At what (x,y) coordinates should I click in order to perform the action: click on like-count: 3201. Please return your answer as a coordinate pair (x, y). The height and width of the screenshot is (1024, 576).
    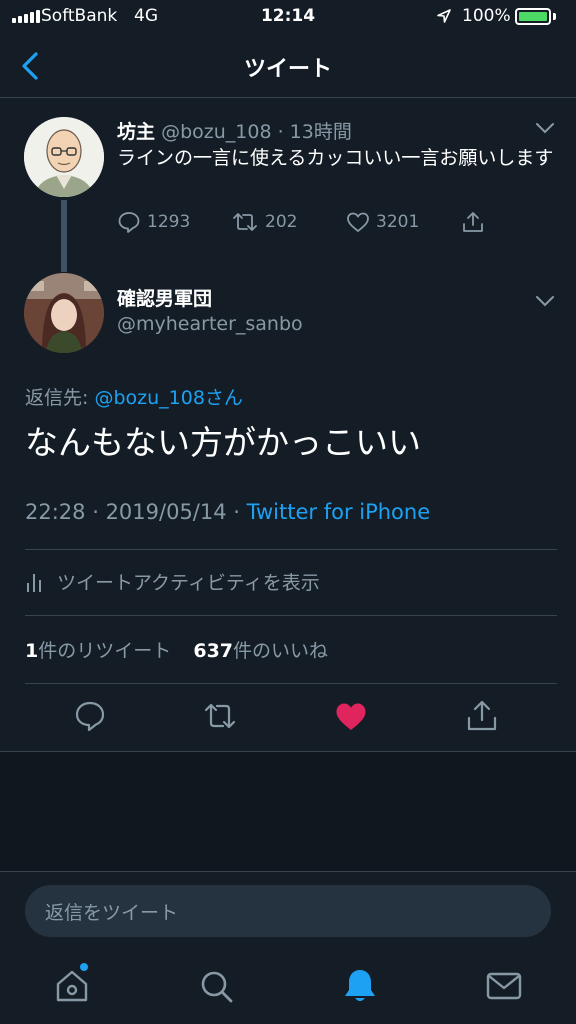
    Looking at the image, I should click on (398, 222).